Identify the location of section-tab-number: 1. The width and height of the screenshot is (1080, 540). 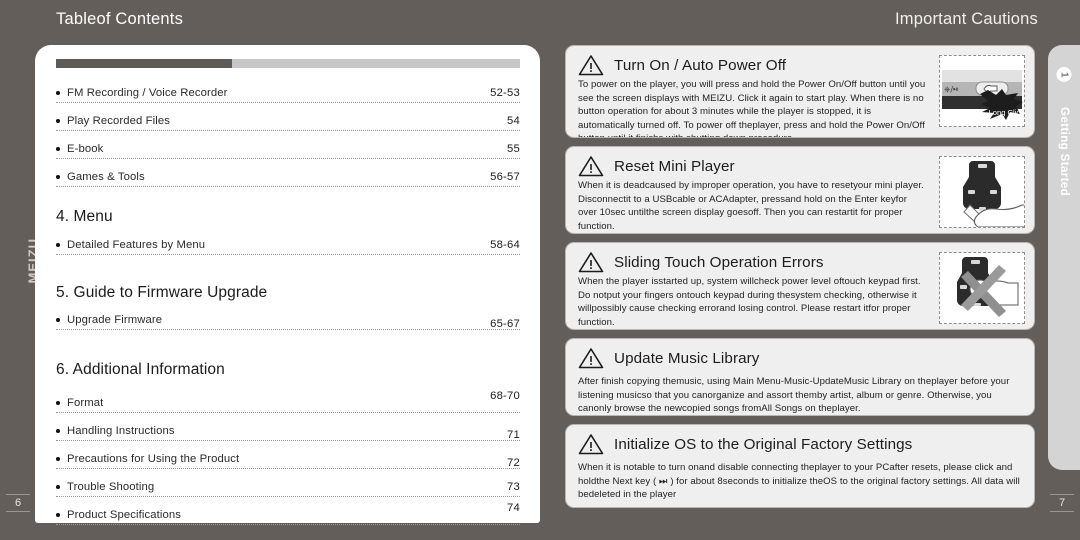
(1064, 74).